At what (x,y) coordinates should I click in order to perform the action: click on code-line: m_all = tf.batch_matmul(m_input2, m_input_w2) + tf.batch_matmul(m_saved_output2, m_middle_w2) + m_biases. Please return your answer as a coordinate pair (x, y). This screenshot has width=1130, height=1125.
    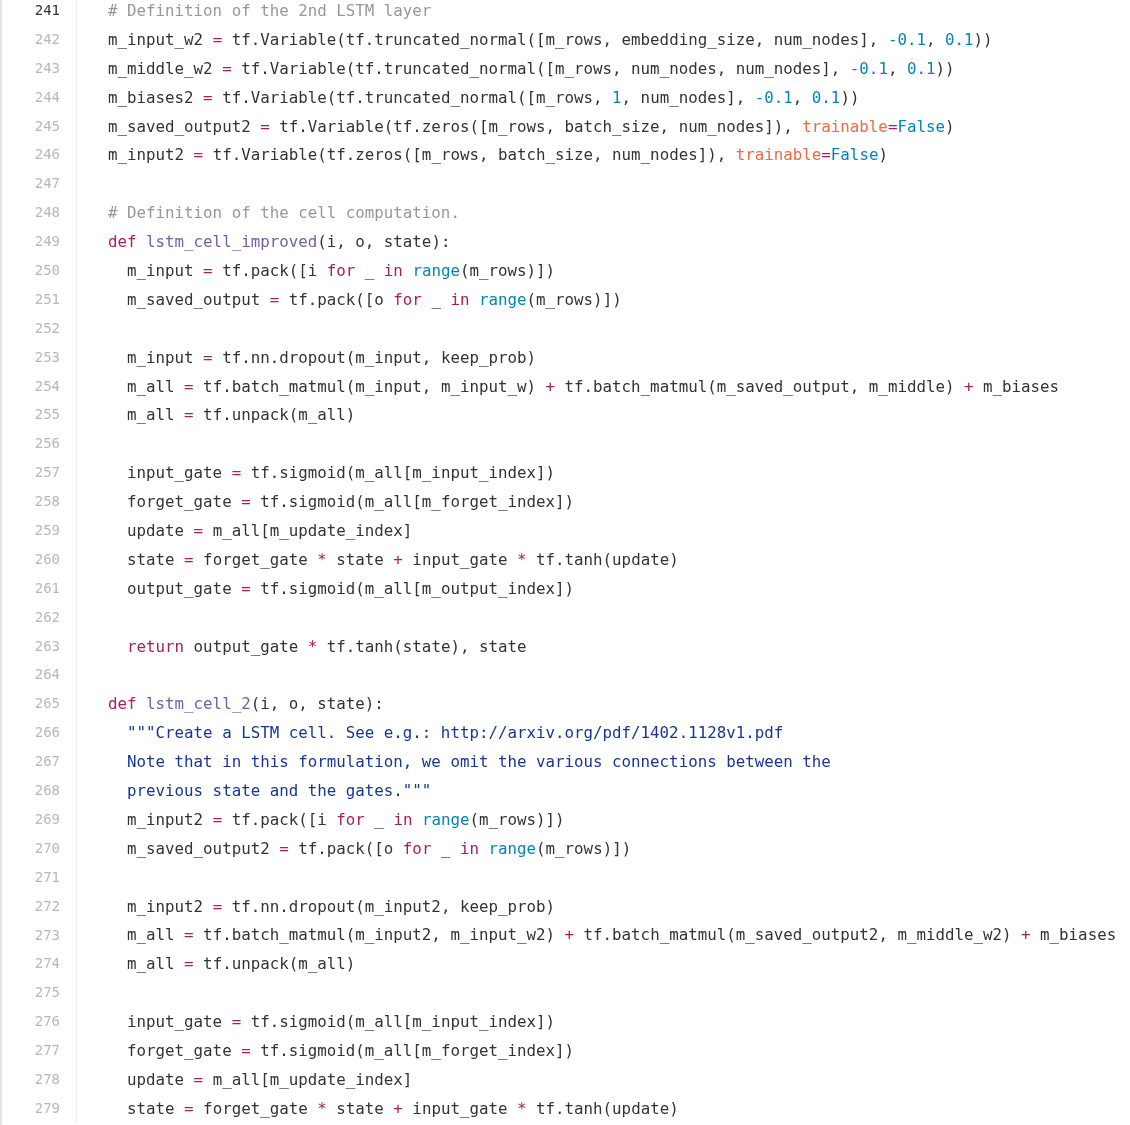
    Looking at the image, I should click on (621, 935).